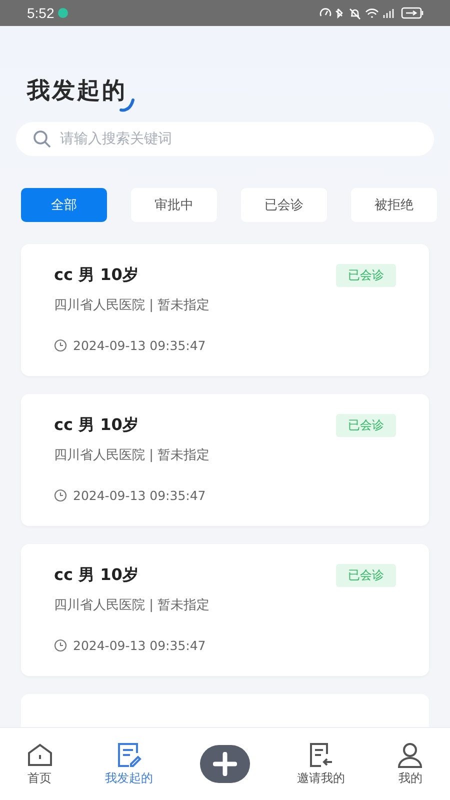 The image size is (450, 800). I want to click on app-notification-icon, so click(63, 13).